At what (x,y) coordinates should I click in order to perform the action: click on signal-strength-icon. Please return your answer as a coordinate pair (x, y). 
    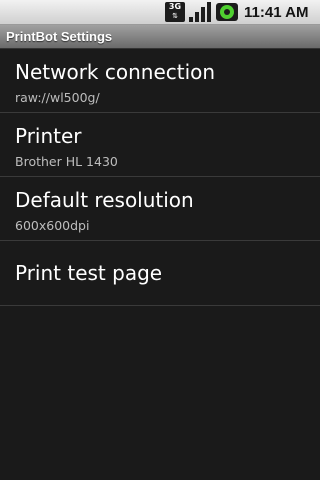
    Looking at the image, I should click on (200, 12).